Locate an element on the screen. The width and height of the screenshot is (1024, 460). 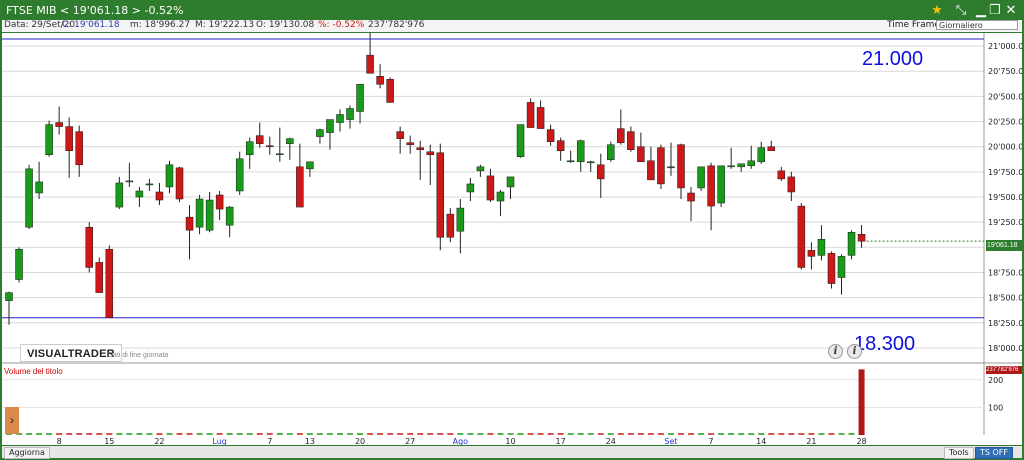
last-volume-text: 237'782'976 is located at coordinates (1002, 370).